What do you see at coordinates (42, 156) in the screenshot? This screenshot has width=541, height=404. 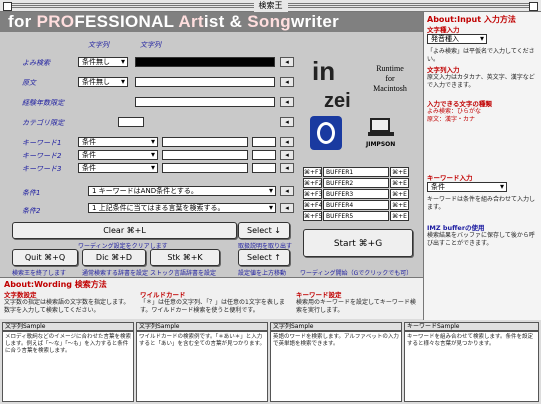 I see `row-label: キーワード2` at bounding box center [42, 156].